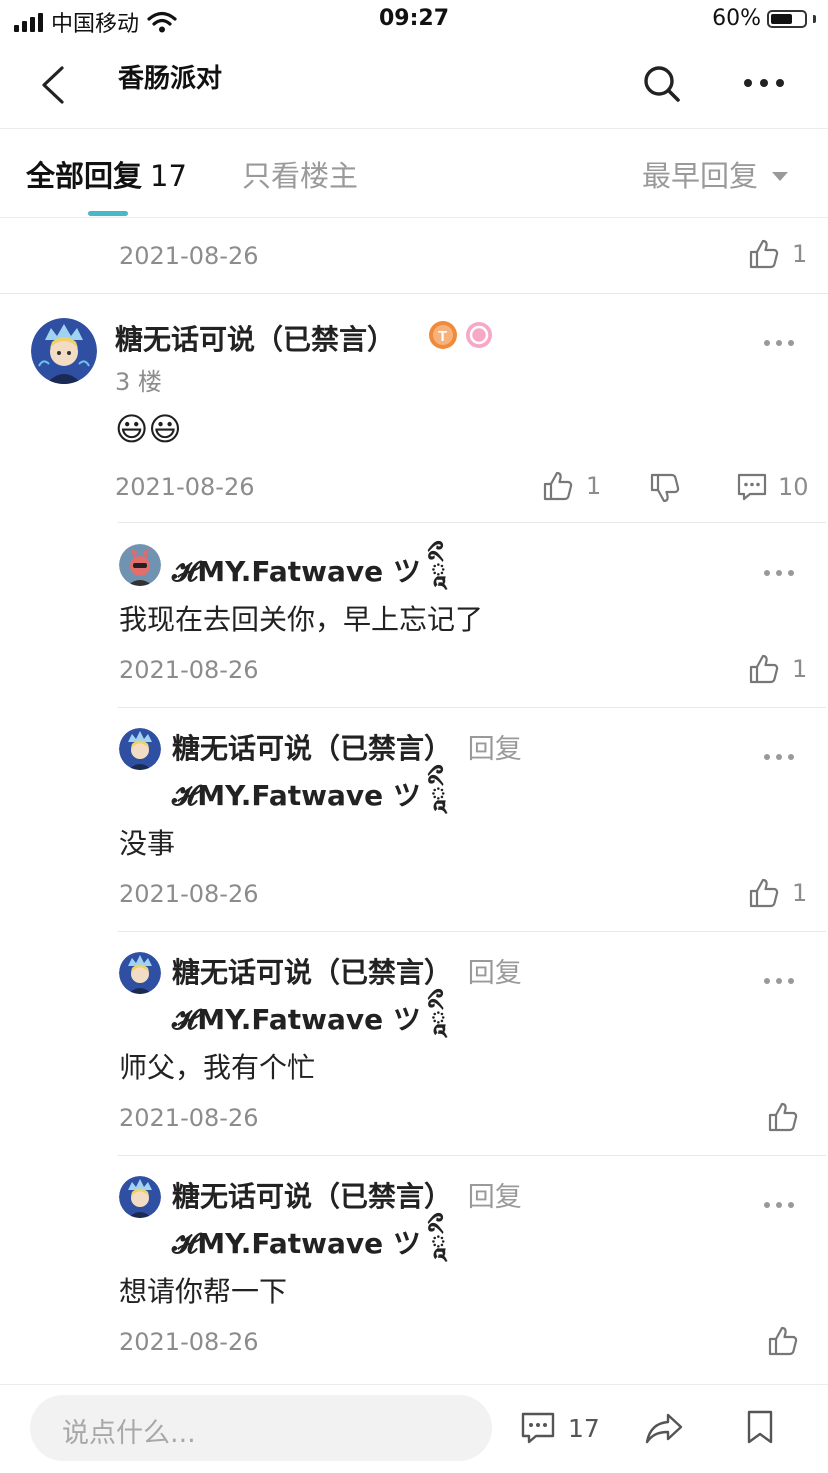 The height and width of the screenshot is (1473, 828). Describe the element at coordinates (772, 487) in the screenshot. I see `post-comment-button: 10` at that location.